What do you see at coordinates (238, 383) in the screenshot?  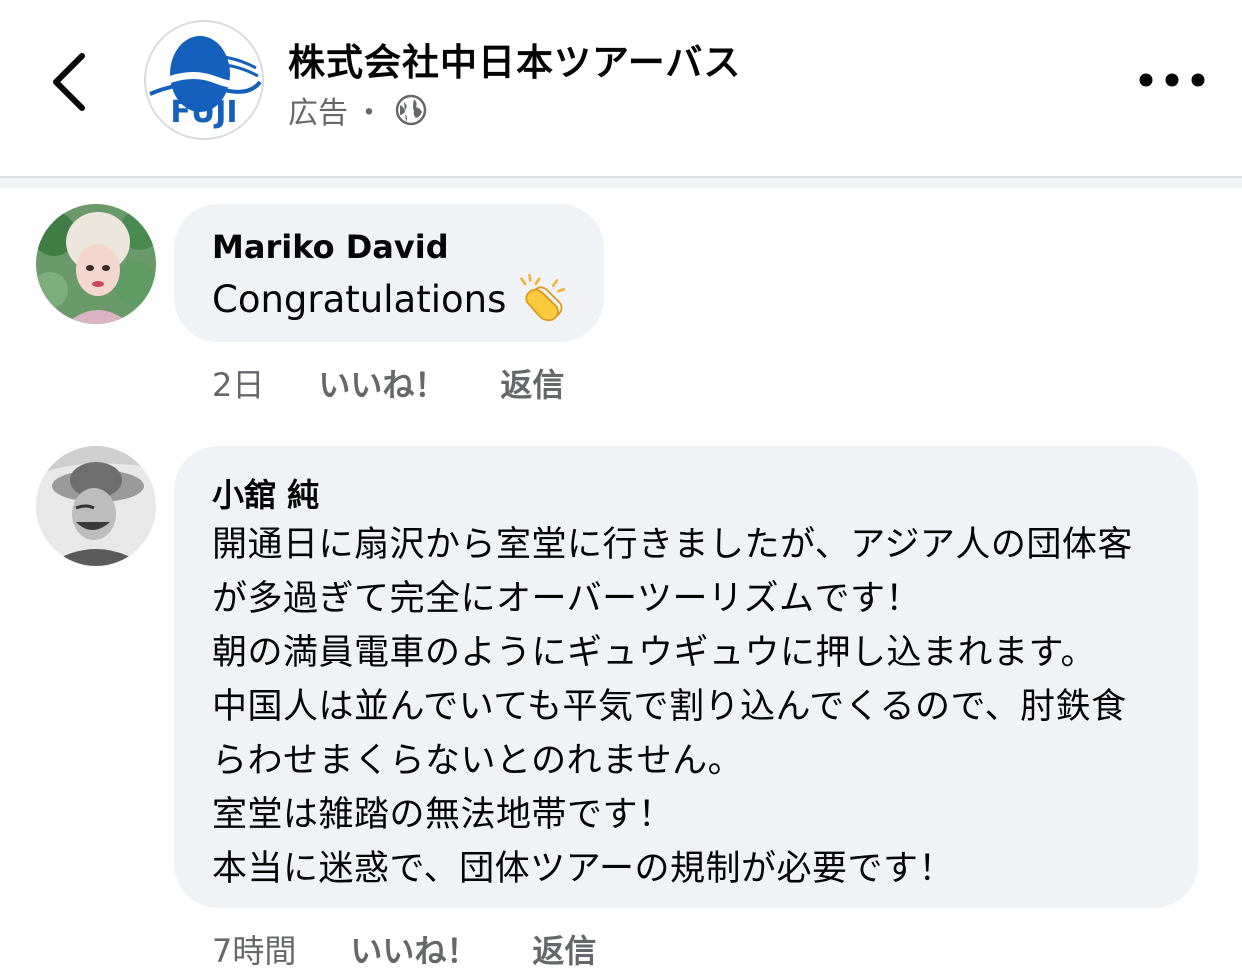 I see `comment-time: 2日` at bounding box center [238, 383].